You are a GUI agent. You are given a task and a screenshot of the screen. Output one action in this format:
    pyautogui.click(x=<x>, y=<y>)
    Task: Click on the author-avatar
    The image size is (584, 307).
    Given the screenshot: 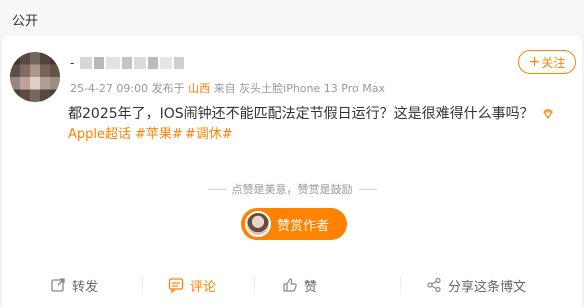 What is the action you would take?
    pyautogui.click(x=35, y=77)
    